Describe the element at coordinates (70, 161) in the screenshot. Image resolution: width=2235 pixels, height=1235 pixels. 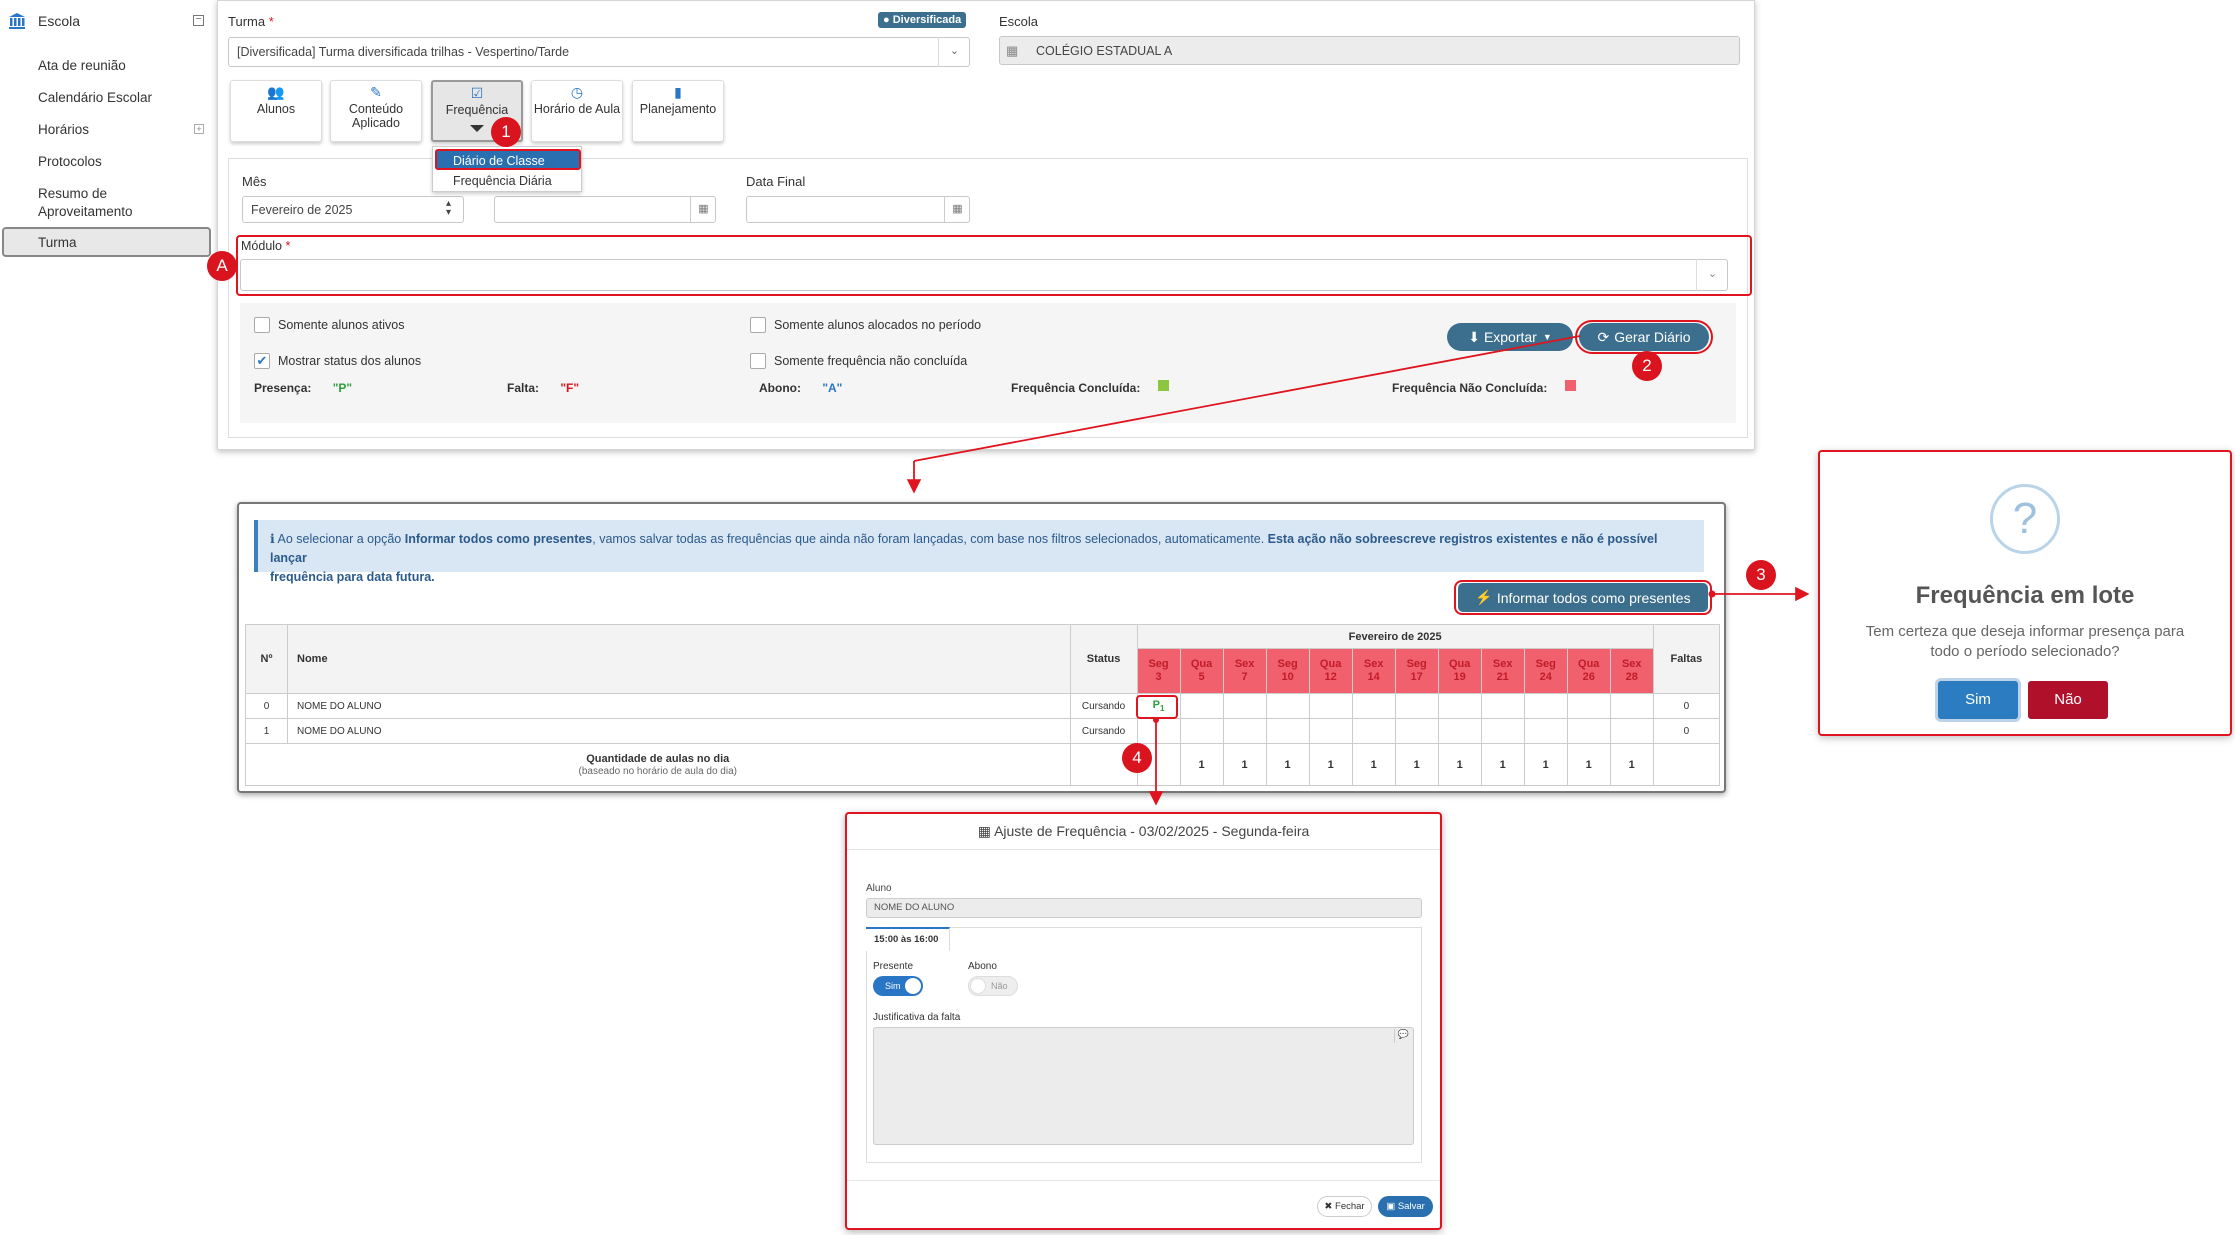
I see `sidebar-item-protocolos: Protocolos` at that location.